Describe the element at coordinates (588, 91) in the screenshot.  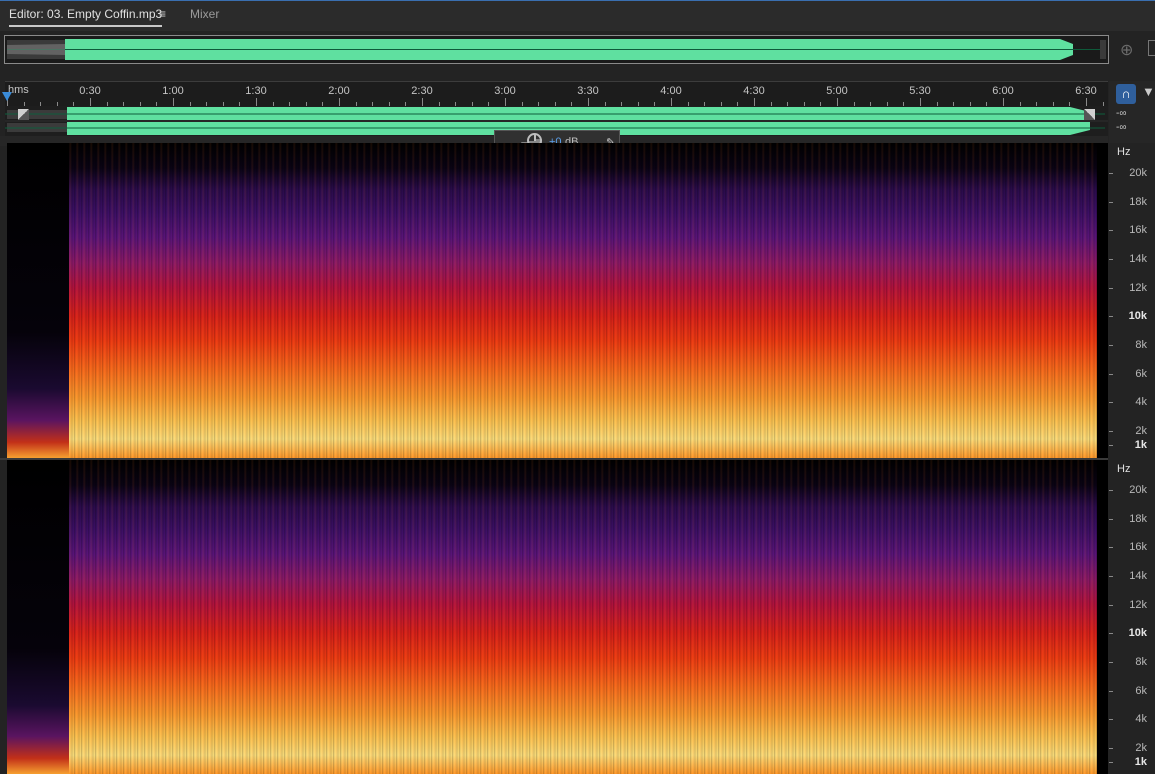
I see `ruler-label: 3:30` at that location.